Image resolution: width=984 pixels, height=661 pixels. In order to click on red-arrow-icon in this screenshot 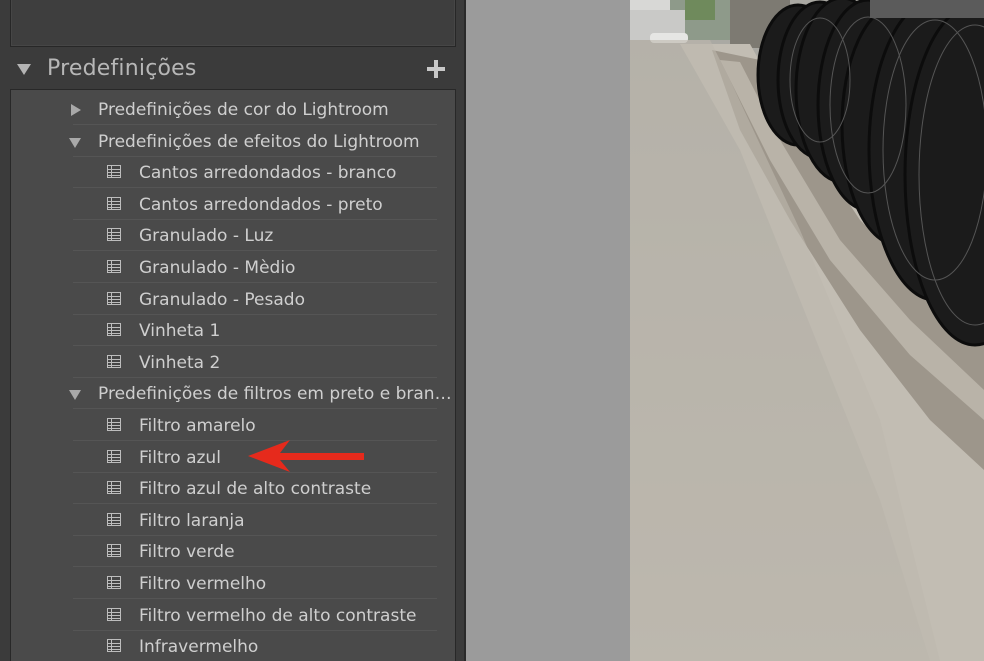, I will do `click(306, 456)`.